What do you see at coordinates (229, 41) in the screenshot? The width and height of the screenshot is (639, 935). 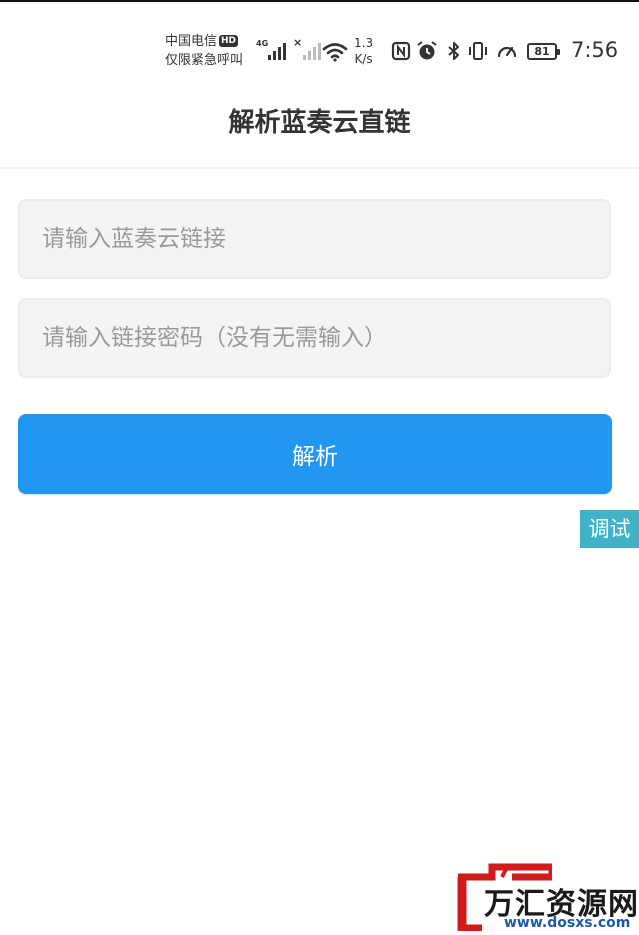 I see `hd-badge: HD` at bounding box center [229, 41].